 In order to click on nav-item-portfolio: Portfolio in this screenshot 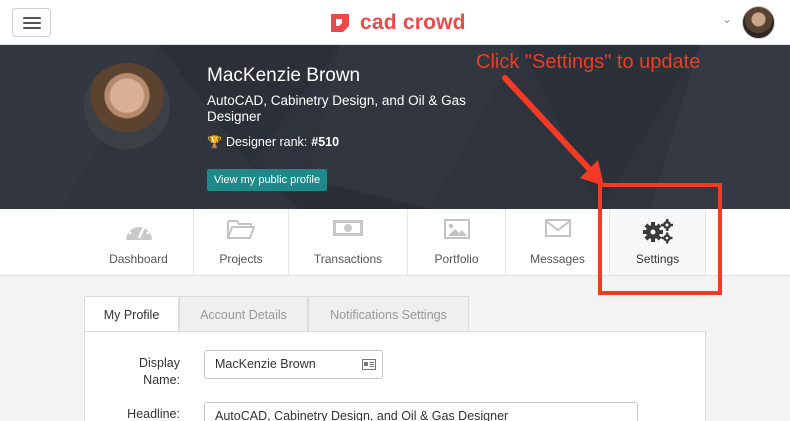, I will do `click(457, 242)`.